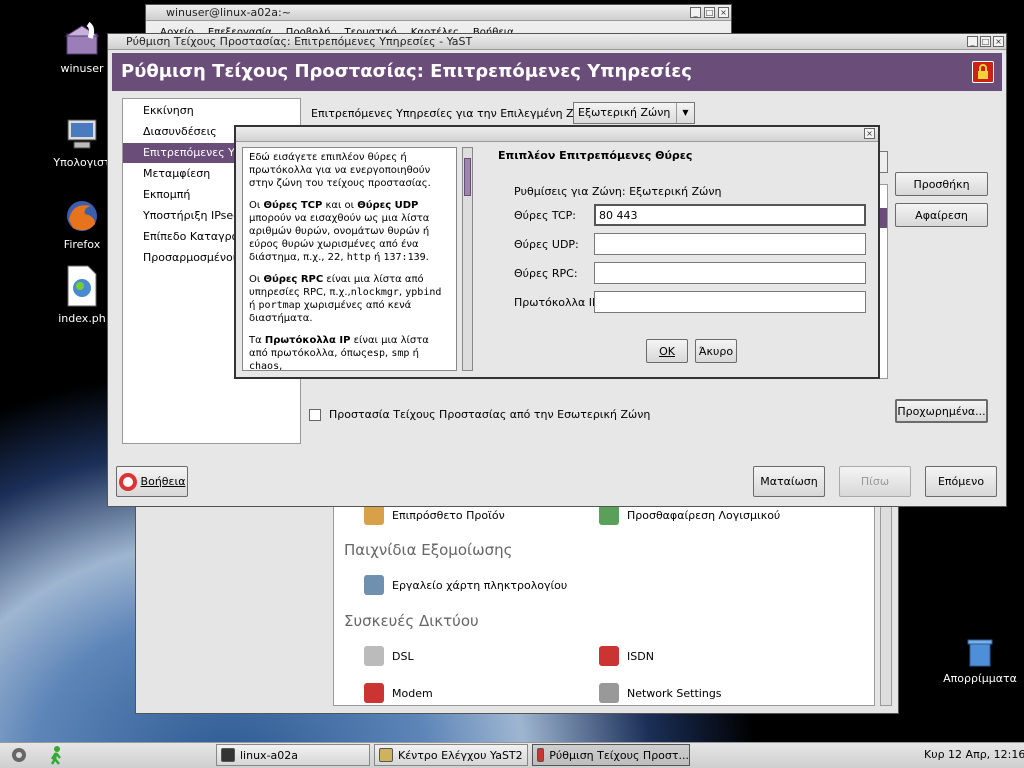  What do you see at coordinates (541, 755) in the screenshot?
I see `firewall-icon` at bounding box center [541, 755].